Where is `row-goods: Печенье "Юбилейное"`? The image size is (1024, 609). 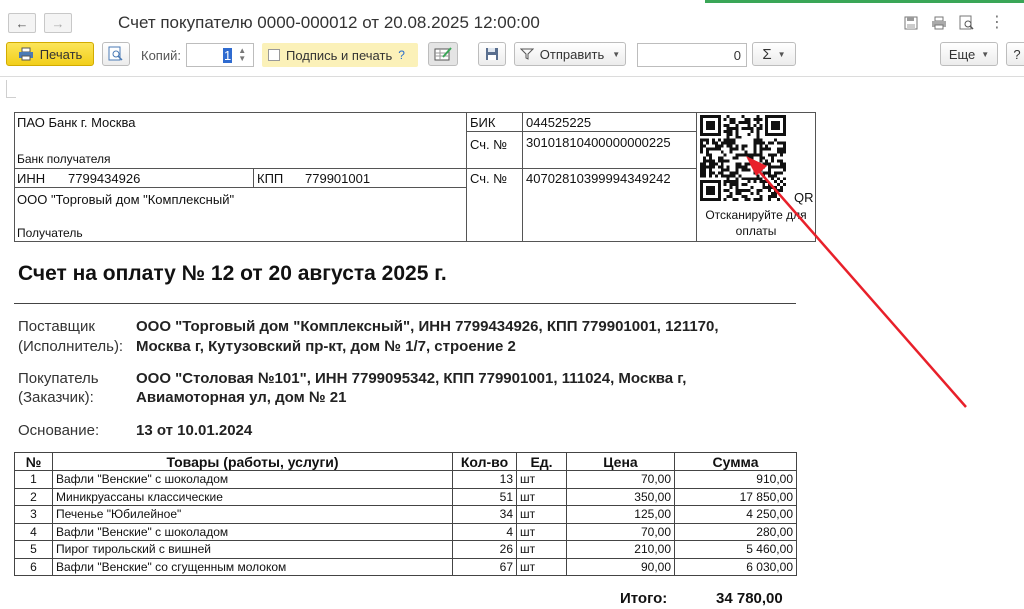 row-goods: Печенье "Юбилейное" is located at coordinates (252, 514).